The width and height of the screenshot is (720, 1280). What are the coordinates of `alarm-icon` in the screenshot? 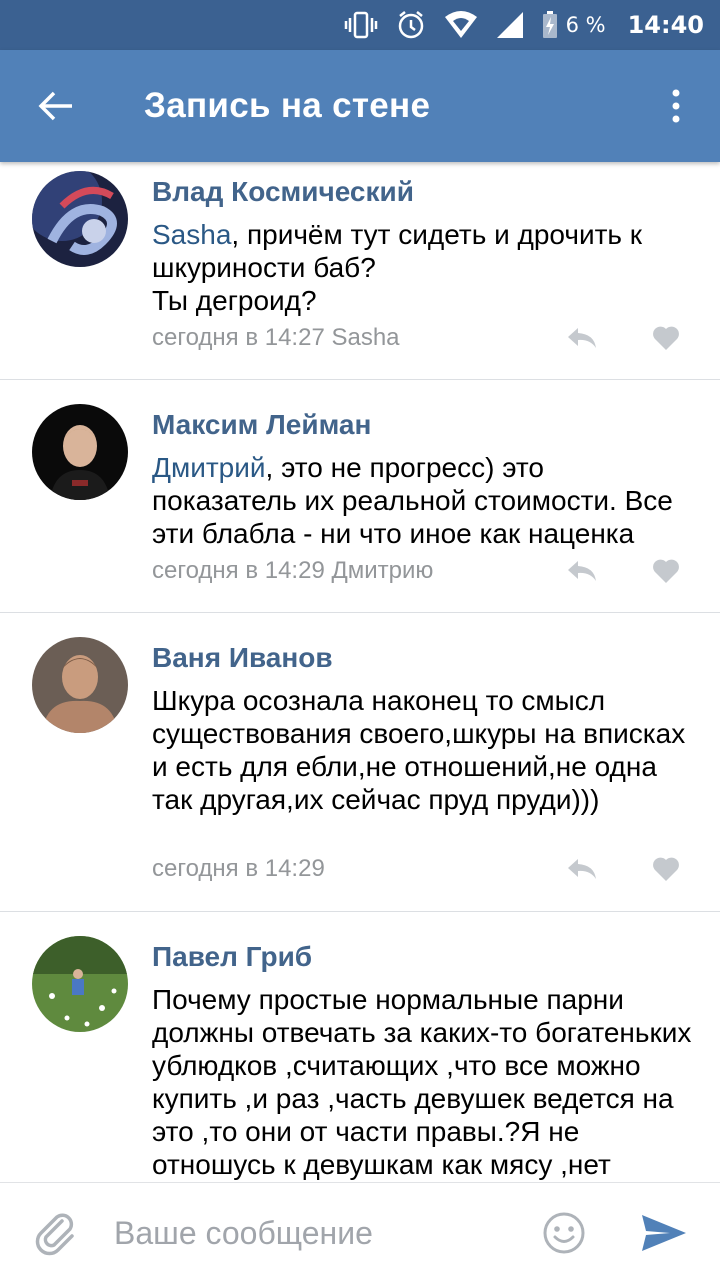 It's located at (411, 25).